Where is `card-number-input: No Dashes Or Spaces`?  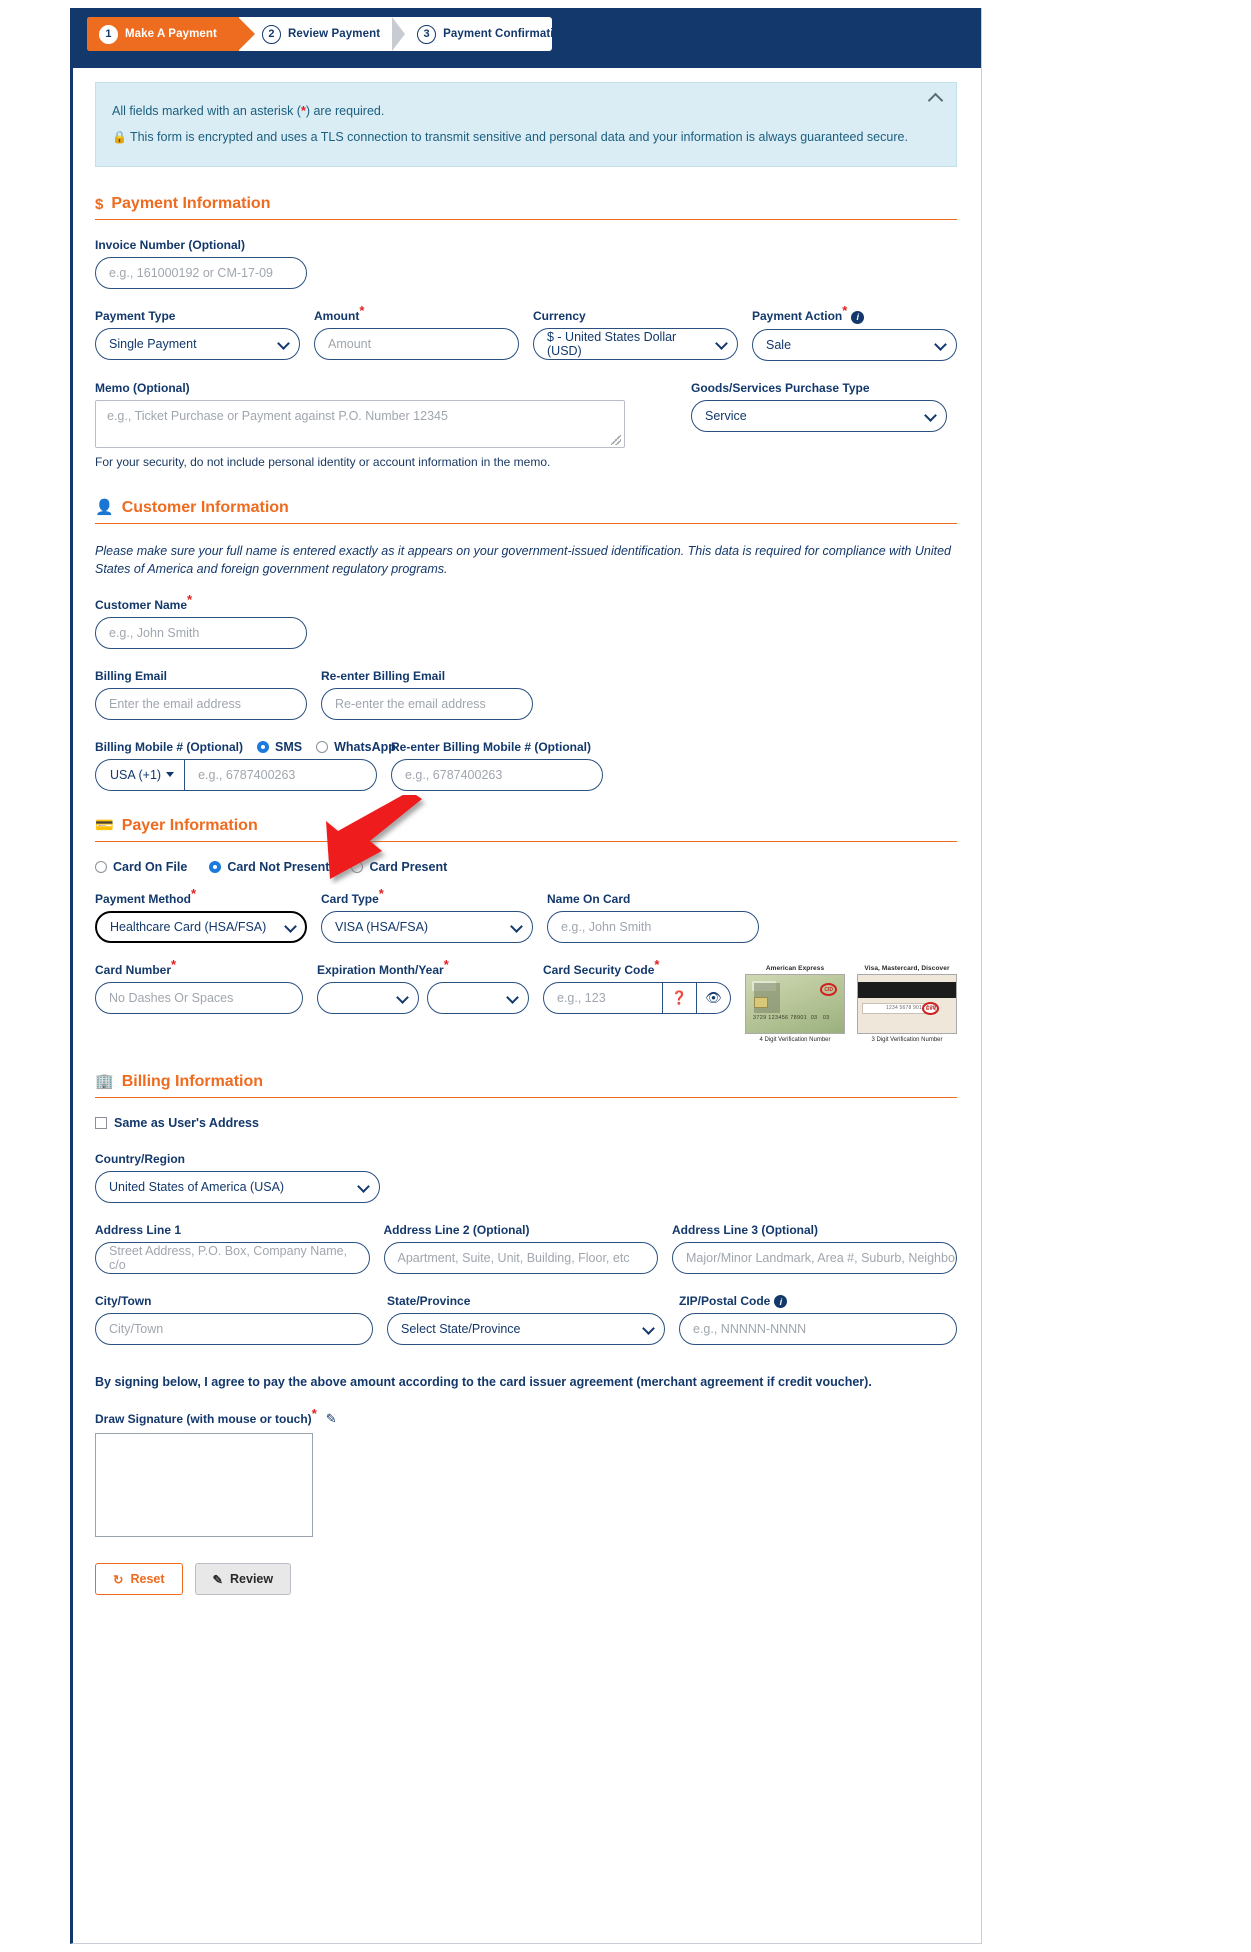
card-number-input: No Dashes Or Spaces is located at coordinates (199, 997).